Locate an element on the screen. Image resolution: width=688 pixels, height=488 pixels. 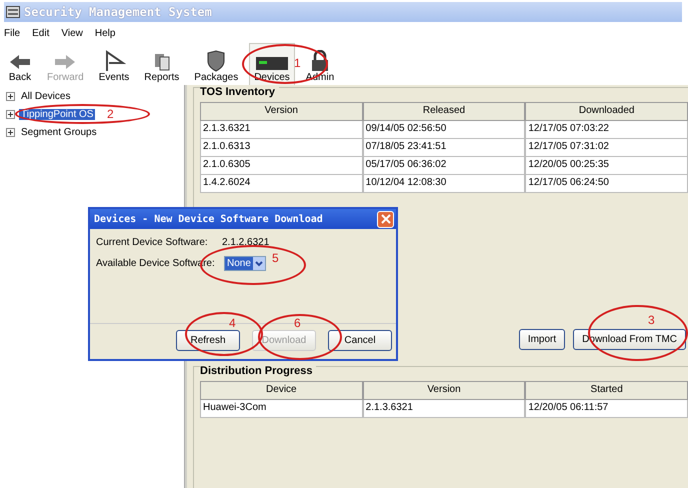
table-cell: 05/17/05 06:36:02 is located at coordinates (444, 166).